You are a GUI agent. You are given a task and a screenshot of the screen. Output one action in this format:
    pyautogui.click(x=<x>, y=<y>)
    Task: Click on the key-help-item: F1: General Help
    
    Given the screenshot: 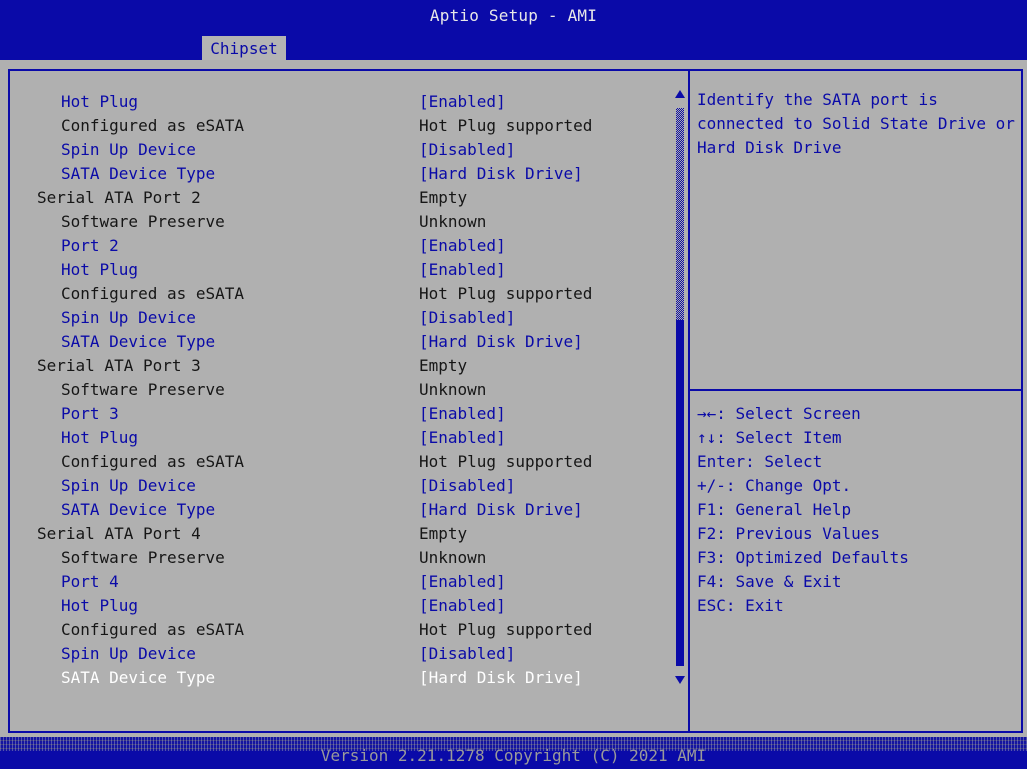 What is the action you would take?
    pyautogui.click(x=774, y=509)
    